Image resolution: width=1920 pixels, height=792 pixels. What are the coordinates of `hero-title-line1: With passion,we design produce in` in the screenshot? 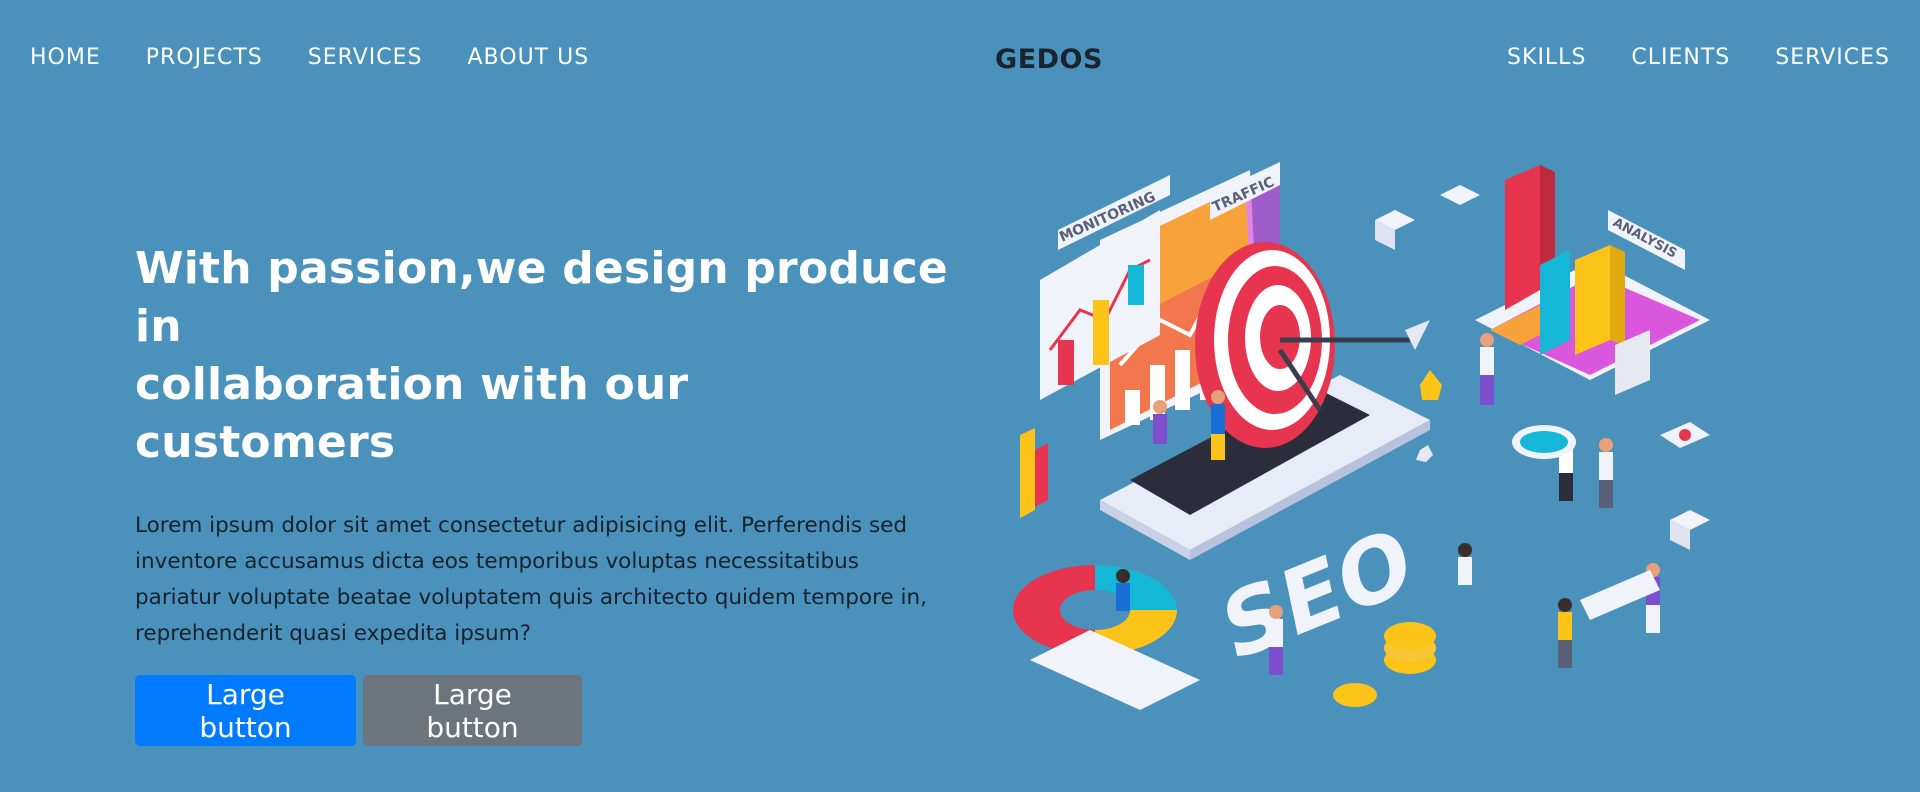 It's located at (541, 297).